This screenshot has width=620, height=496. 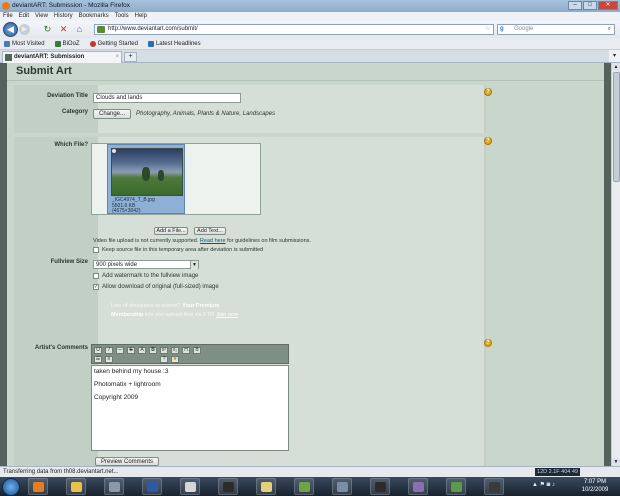 What do you see at coordinates (24, 16) in the screenshot?
I see `menu-edit: Edit` at bounding box center [24, 16].